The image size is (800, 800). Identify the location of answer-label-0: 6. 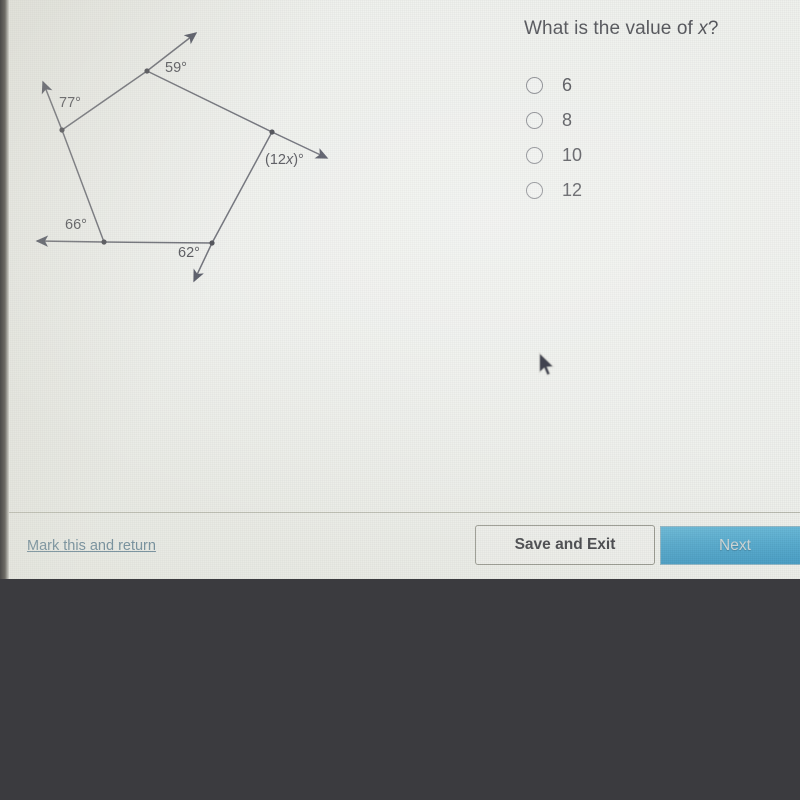
(567, 85).